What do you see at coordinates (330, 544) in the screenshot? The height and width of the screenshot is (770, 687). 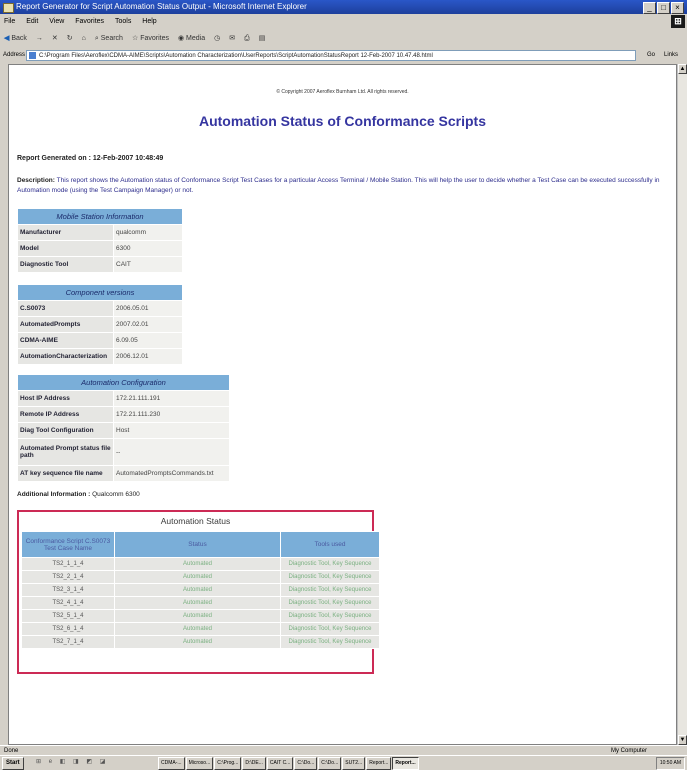 I see `column-header: Tools used` at bounding box center [330, 544].